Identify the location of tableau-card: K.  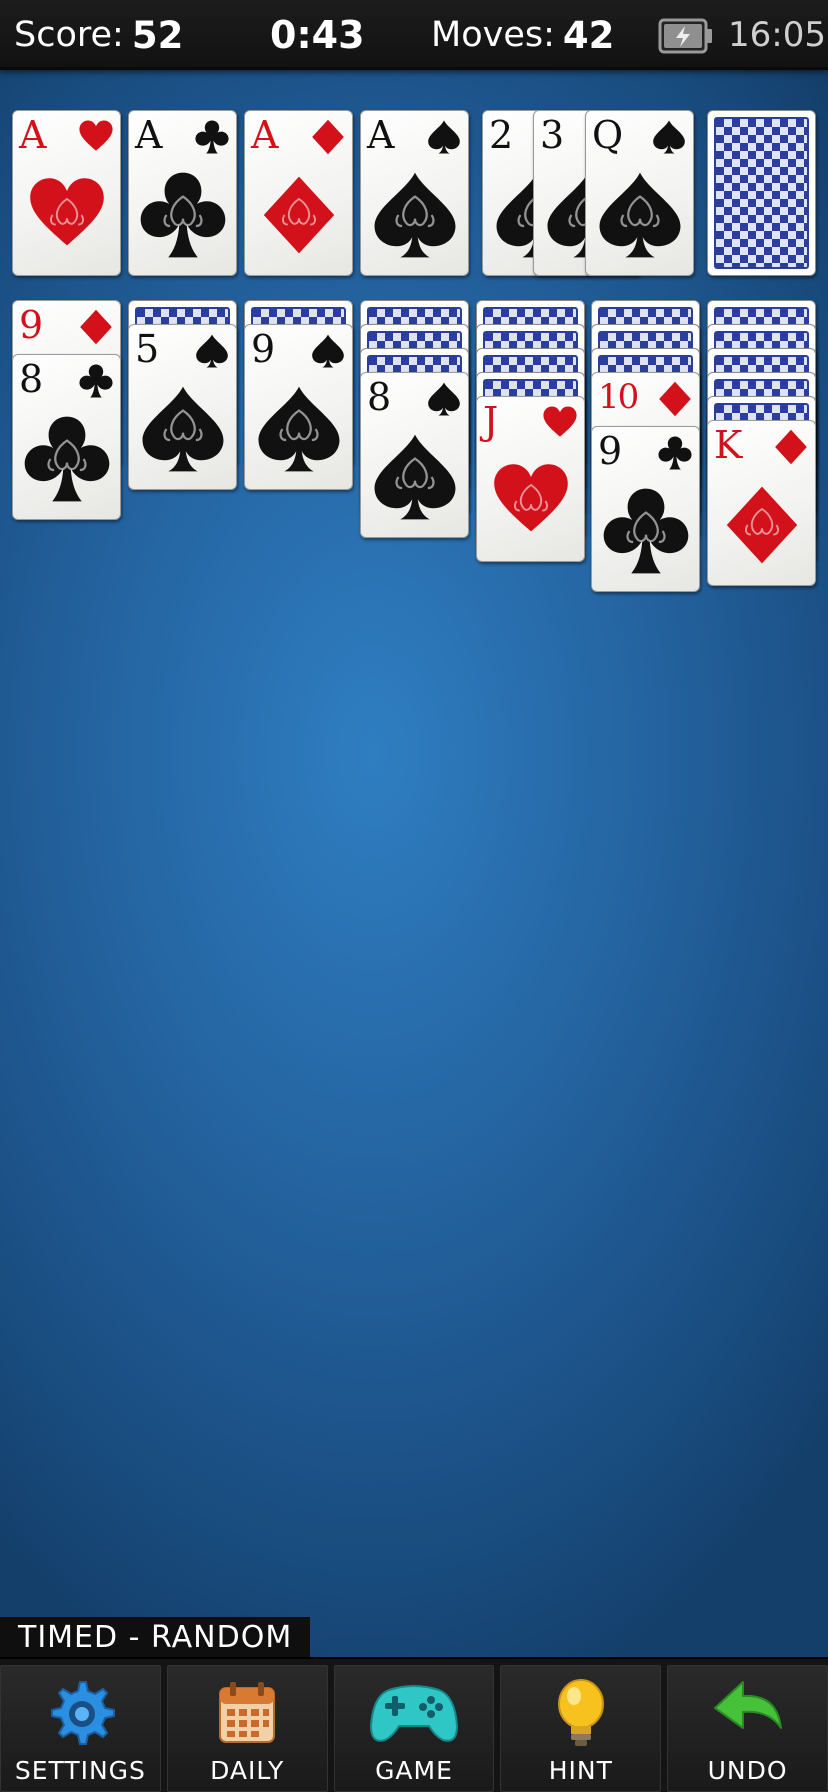
(761, 503).